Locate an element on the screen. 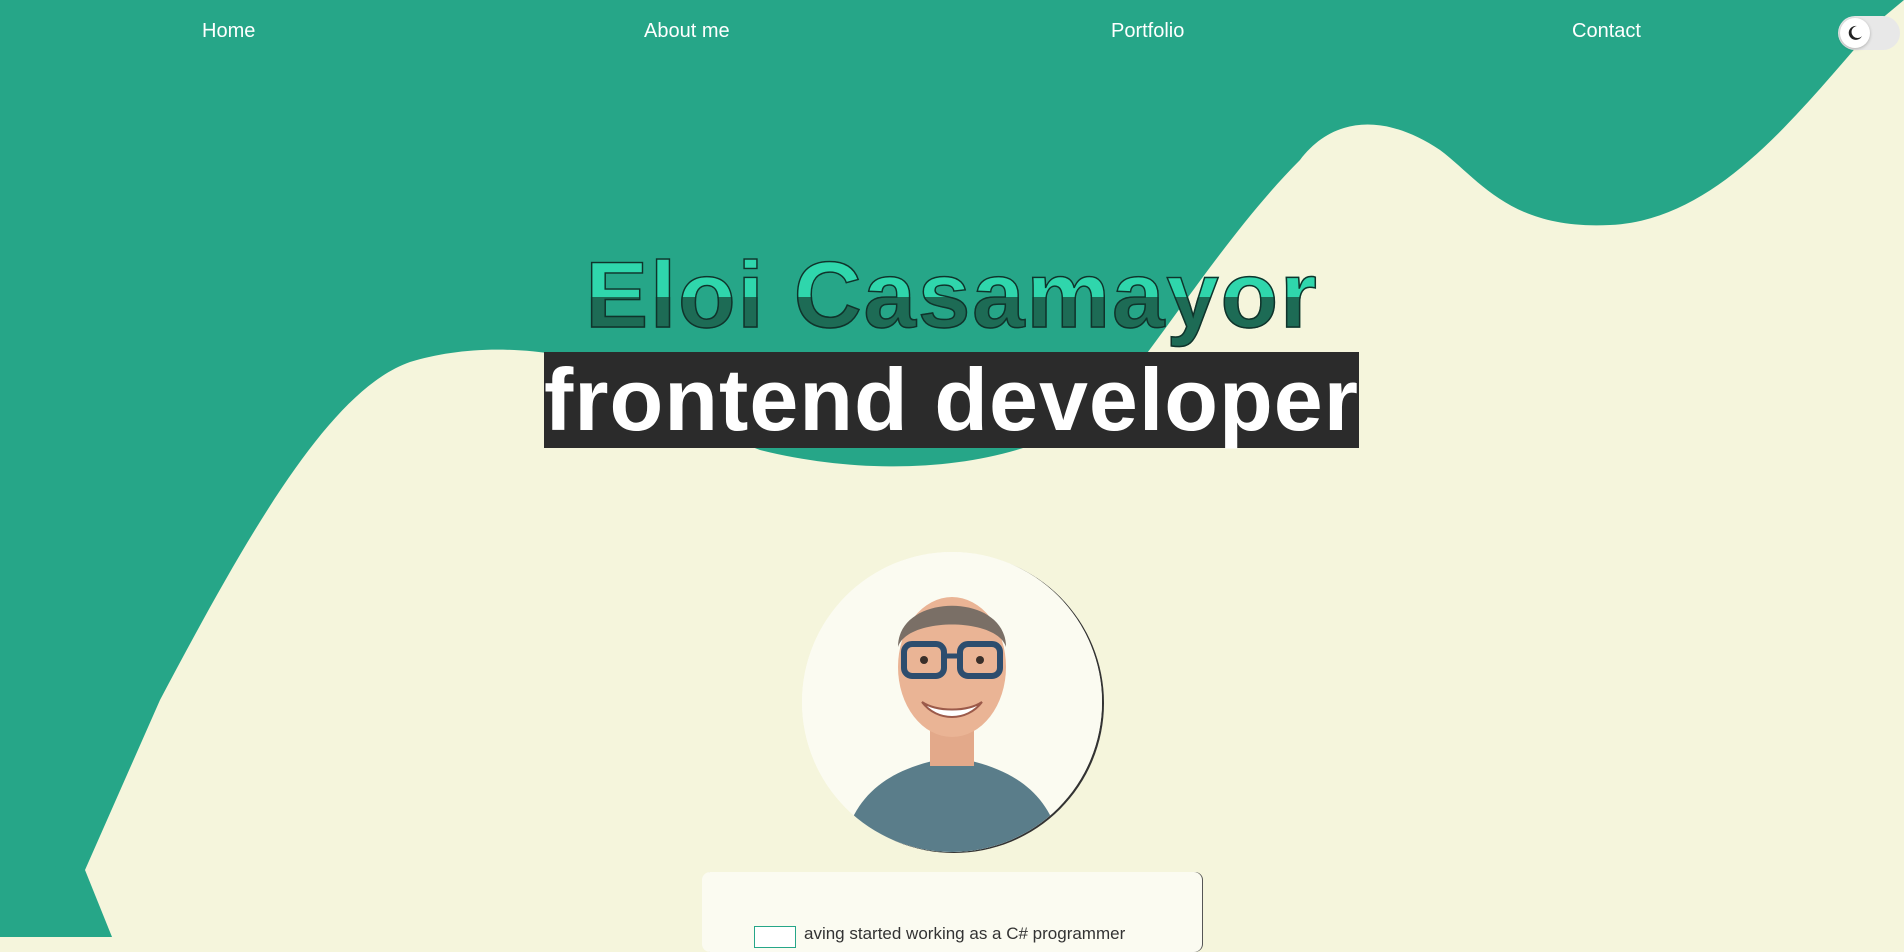 This screenshot has width=1904, height=952. nav-contact-link: Contact is located at coordinates (1606, 31).